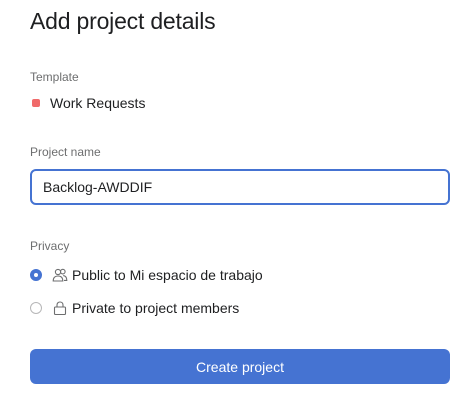 This screenshot has width=466, height=400. Describe the element at coordinates (60, 275) in the screenshot. I see `people-icon` at that location.